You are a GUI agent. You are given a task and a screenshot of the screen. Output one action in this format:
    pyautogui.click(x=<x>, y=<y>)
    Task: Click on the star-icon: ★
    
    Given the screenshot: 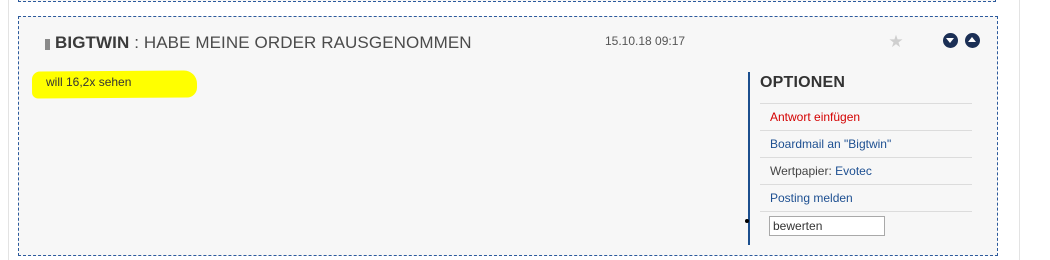 What is the action you would take?
    pyautogui.click(x=896, y=42)
    